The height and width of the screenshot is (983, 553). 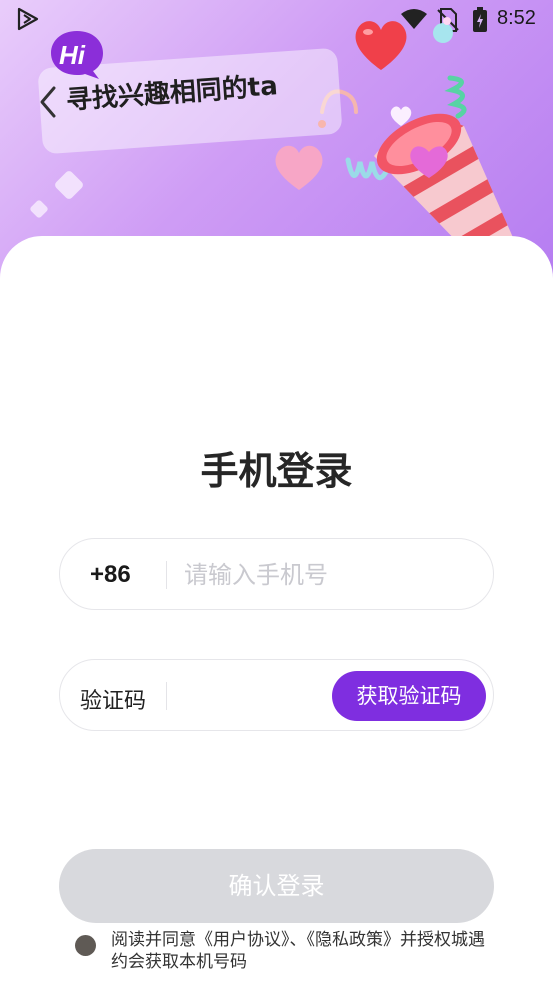 I want to click on ball-decoration, so click(x=443, y=30).